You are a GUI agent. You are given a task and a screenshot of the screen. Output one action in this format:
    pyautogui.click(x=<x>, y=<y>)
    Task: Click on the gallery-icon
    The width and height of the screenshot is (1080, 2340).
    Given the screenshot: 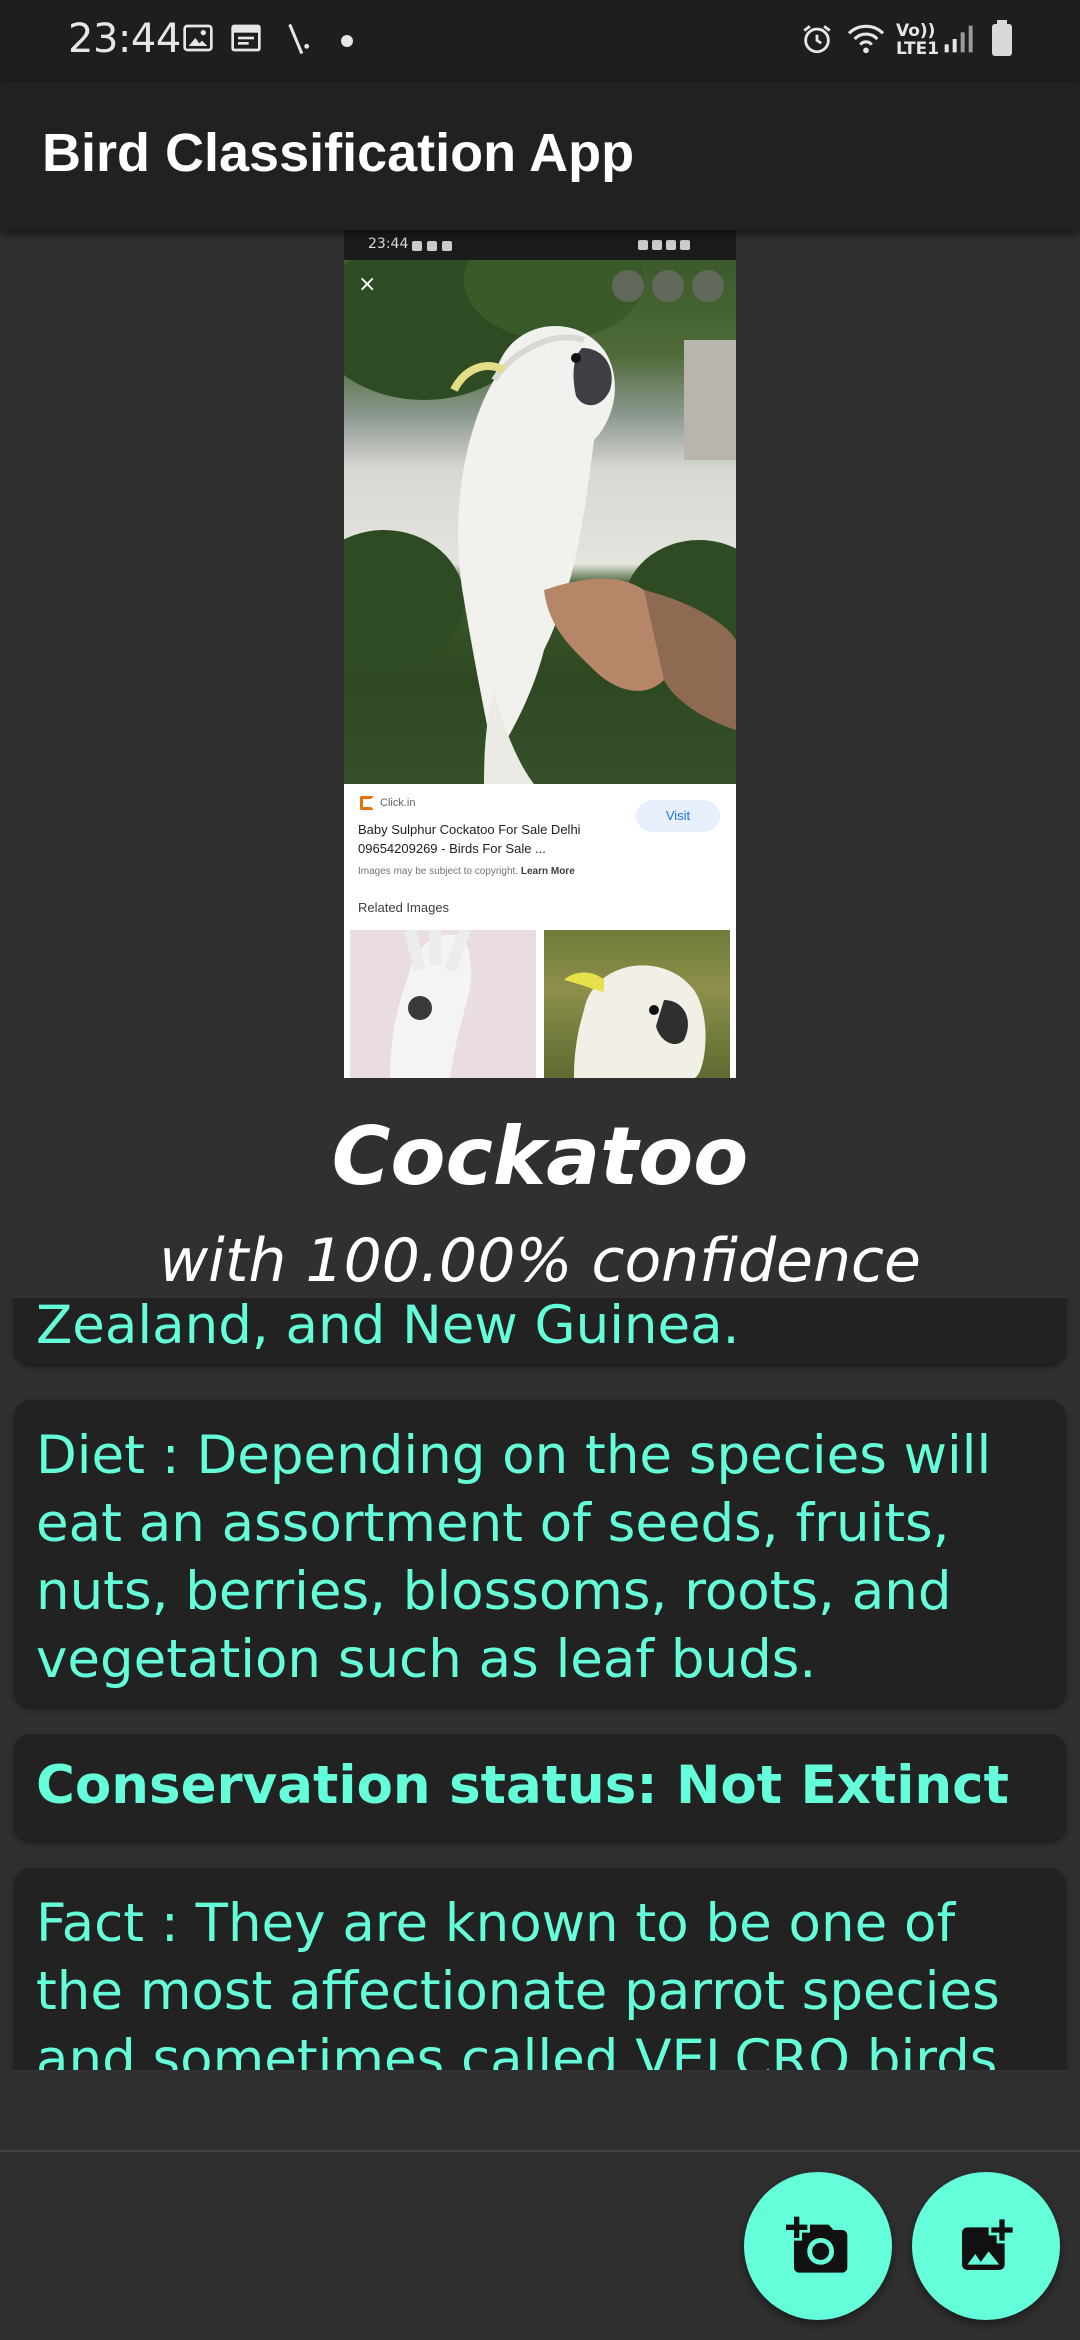 What is the action you would take?
    pyautogui.click(x=198, y=40)
    